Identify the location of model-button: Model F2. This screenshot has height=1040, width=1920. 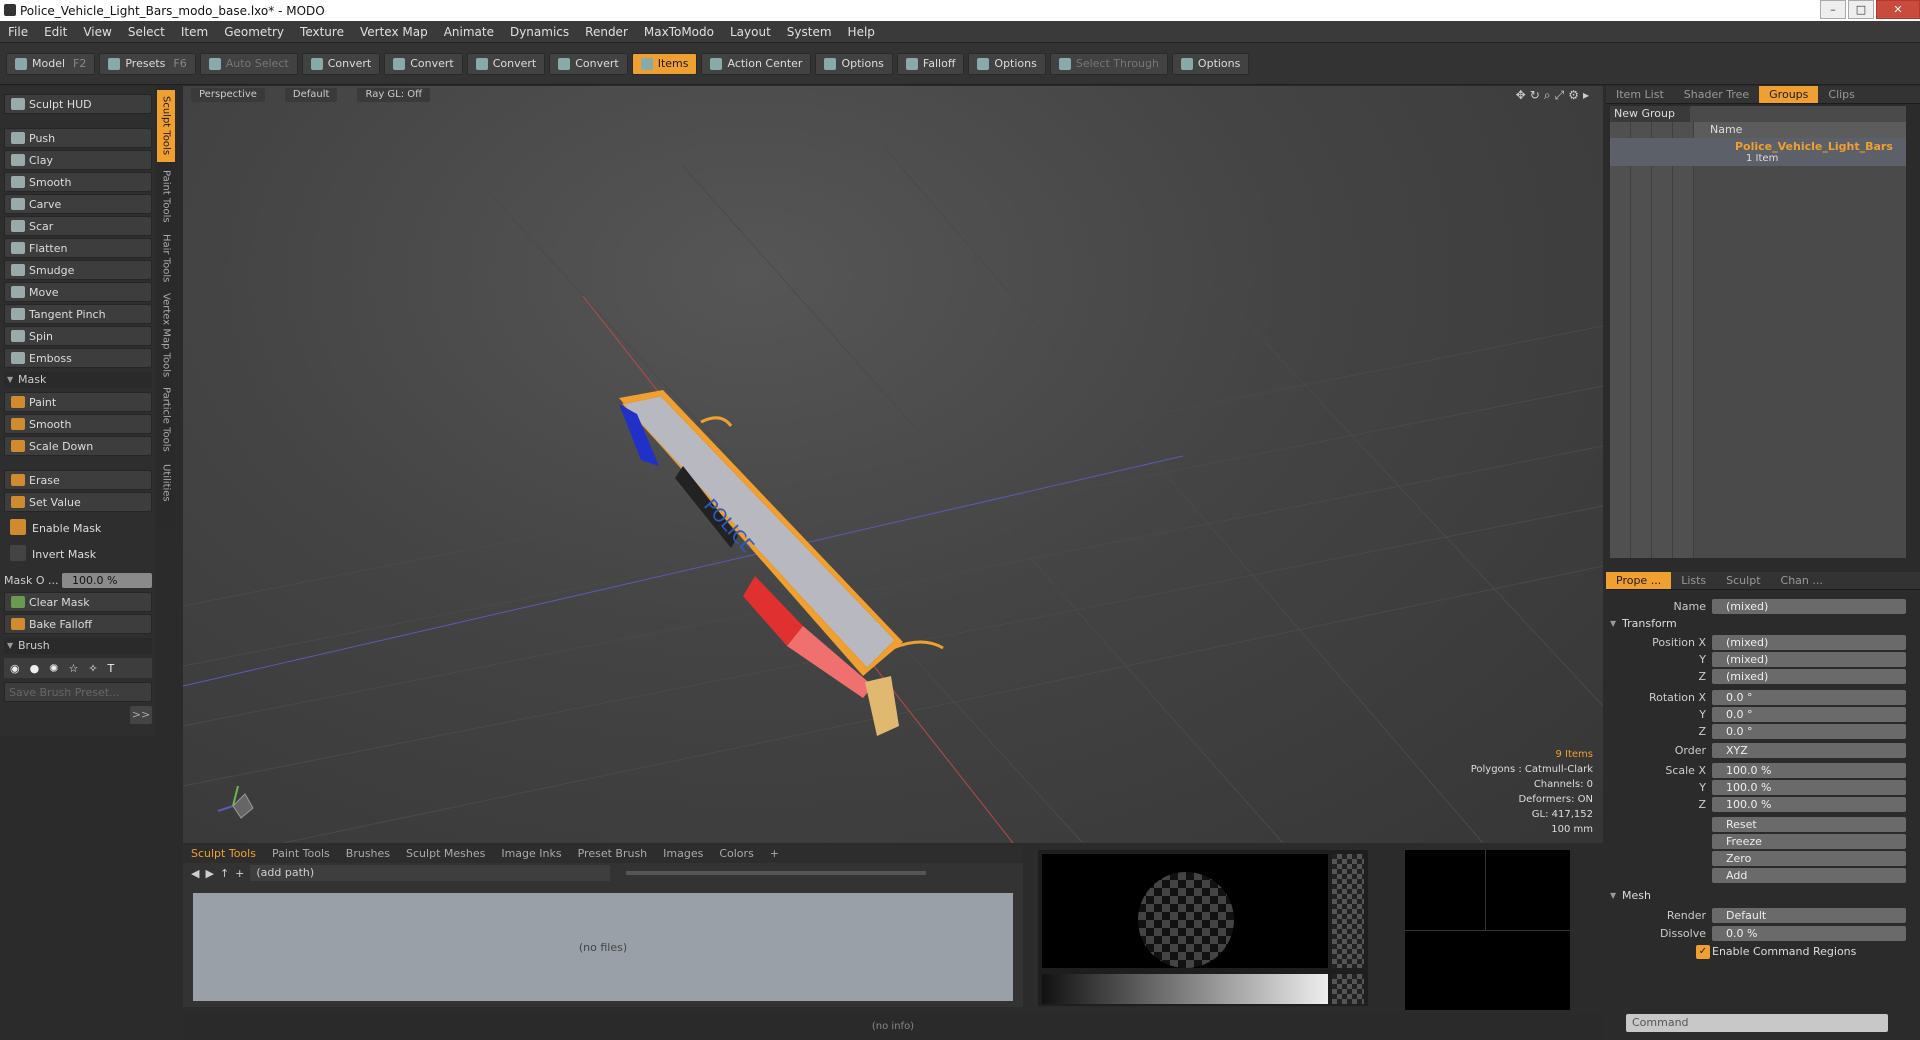
(51, 63).